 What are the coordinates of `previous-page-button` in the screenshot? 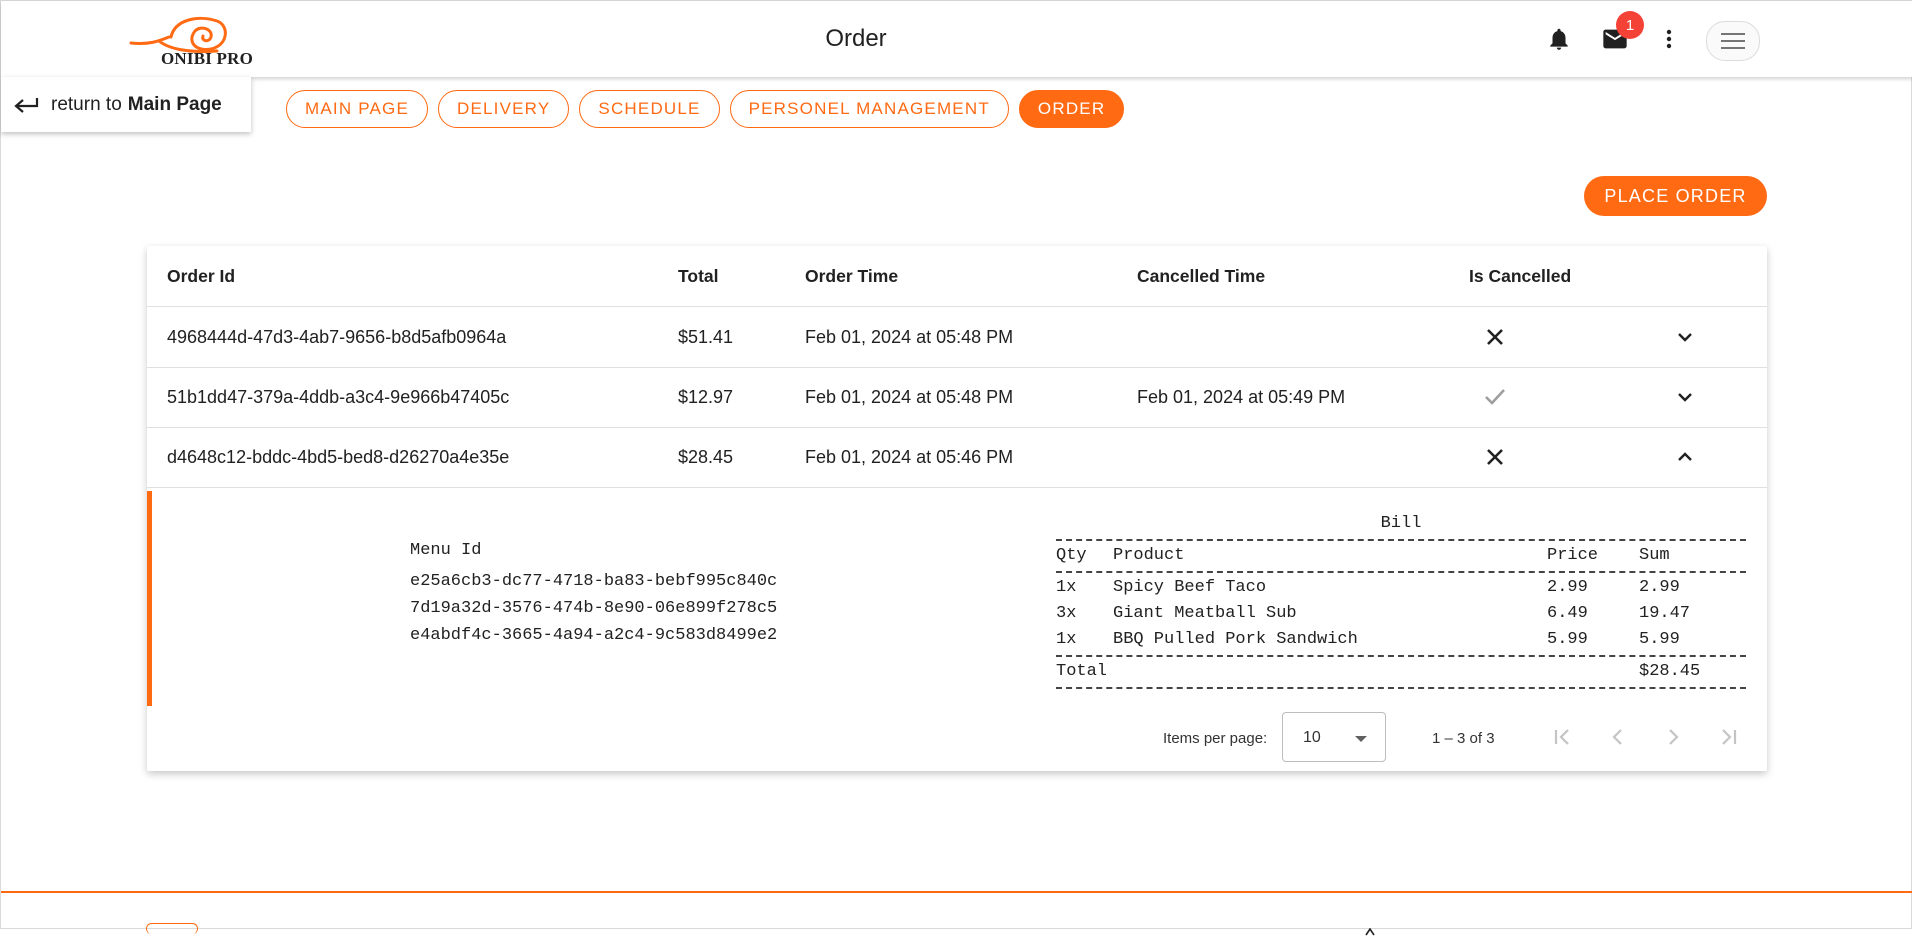 It's located at (1618, 737).